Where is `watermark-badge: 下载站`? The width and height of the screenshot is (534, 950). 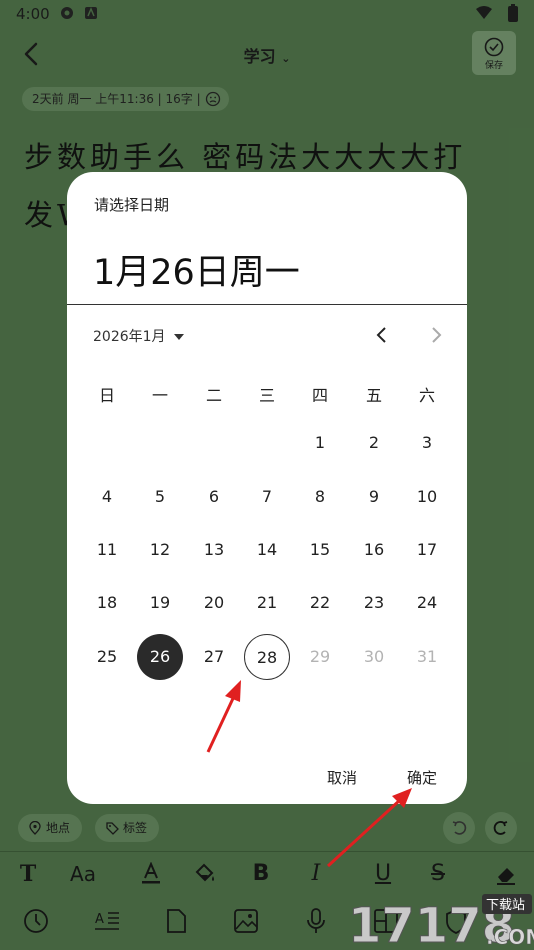
watermark-badge: 下载站 is located at coordinates (505, 905).